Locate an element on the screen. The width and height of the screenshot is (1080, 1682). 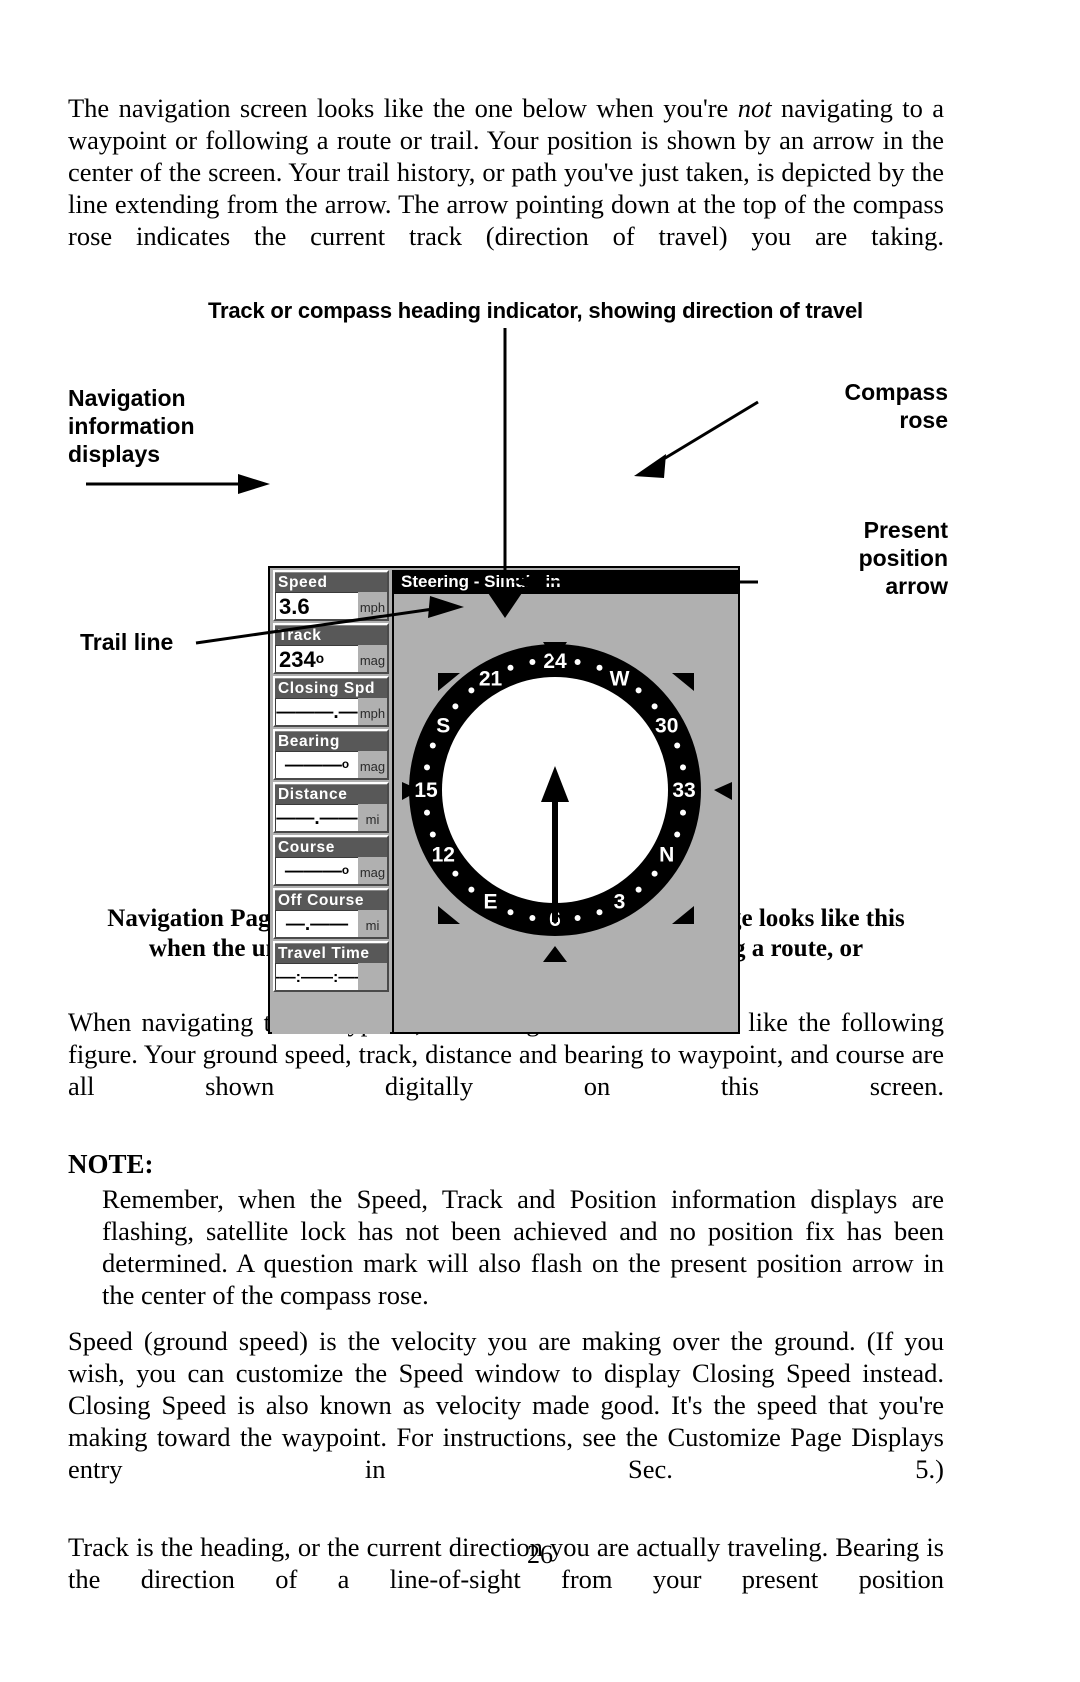
leader-nav-arrowhead is located at coordinates (254, 484).